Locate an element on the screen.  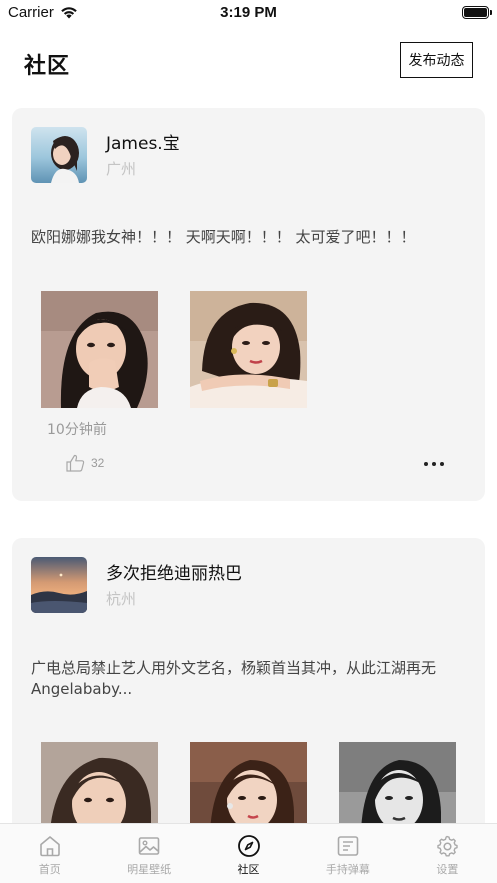
tab-label: 手持弹幕 is located at coordinates (347, 869).